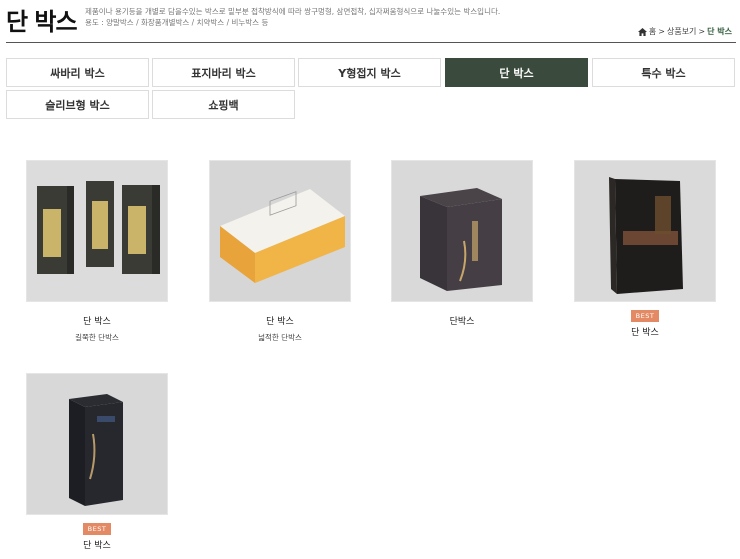 This screenshot has height=559, width=740. Describe the element at coordinates (223, 72) in the screenshot. I see `tab-pyojibari-box: 표지바리 박스` at that location.